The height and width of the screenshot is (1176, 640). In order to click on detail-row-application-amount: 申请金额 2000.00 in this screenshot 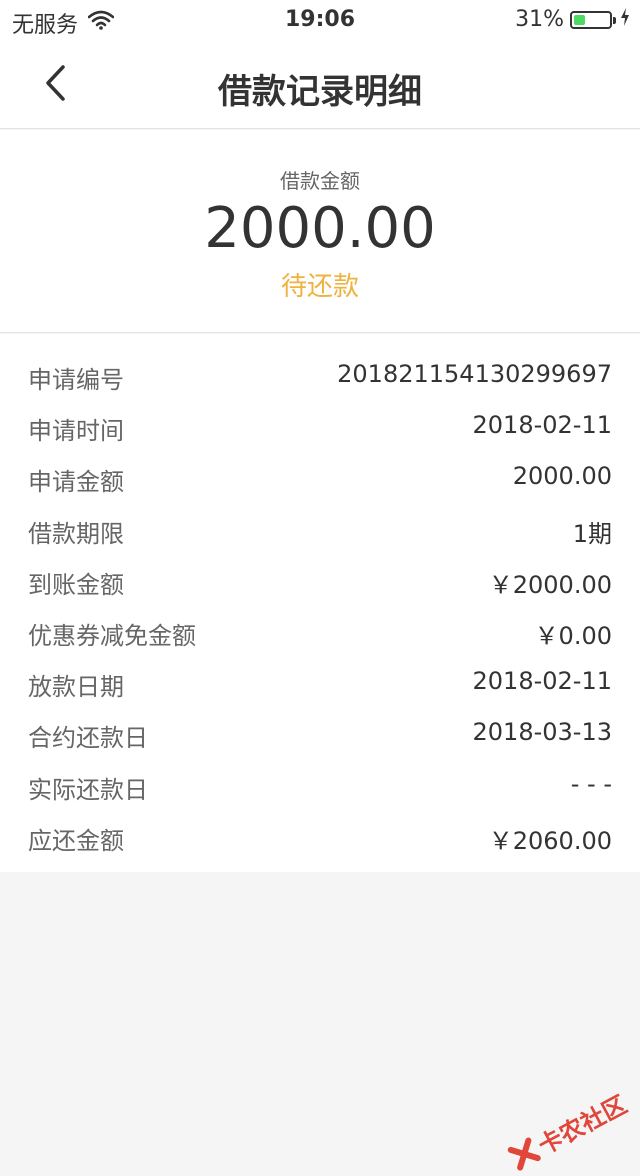, I will do `click(320, 475)`.